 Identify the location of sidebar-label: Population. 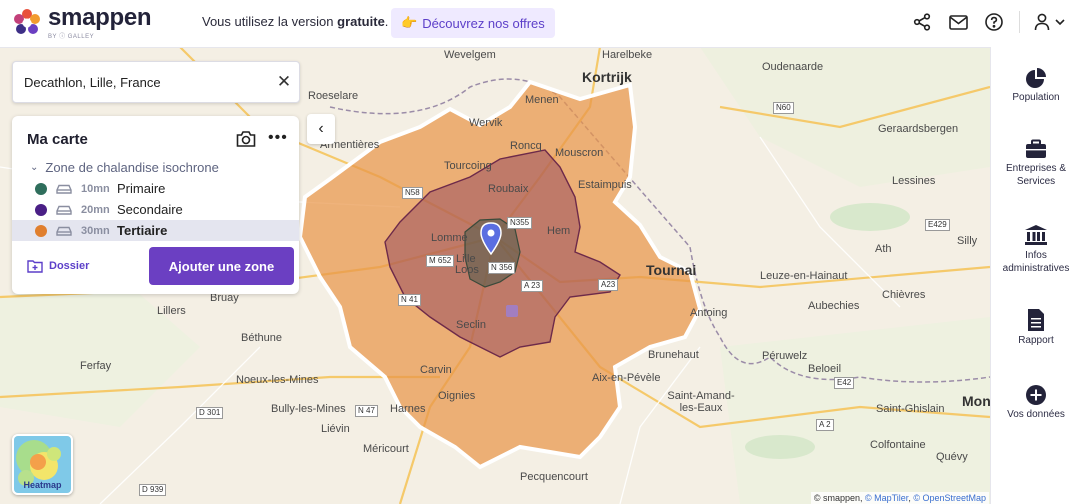
(1036, 97).